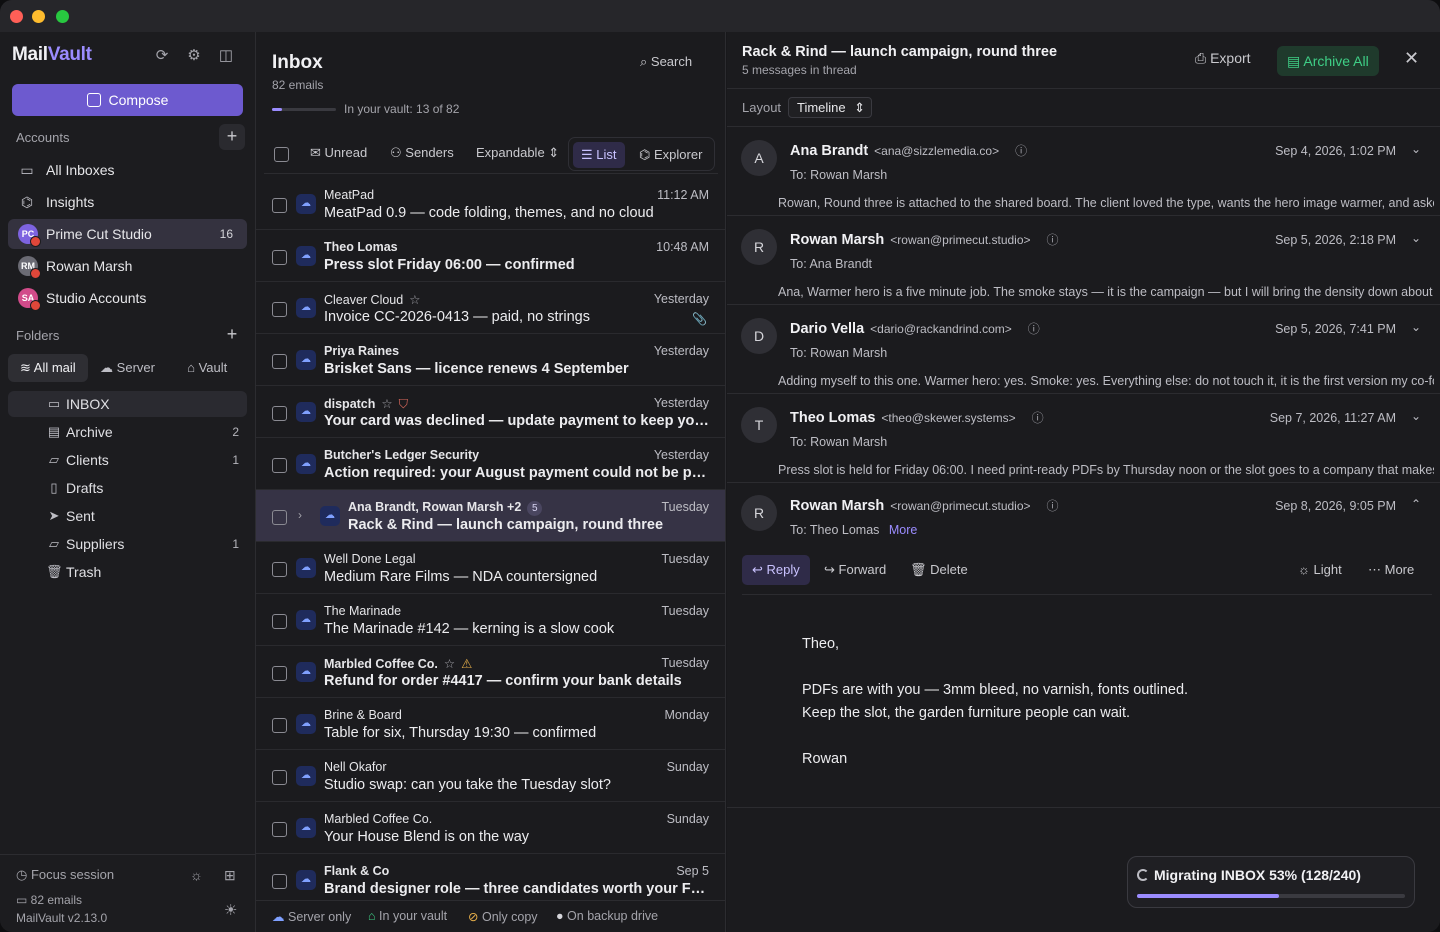 This screenshot has height=932, width=1440. I want to click on forward-button: ↪ Forward, so click(855, 570).